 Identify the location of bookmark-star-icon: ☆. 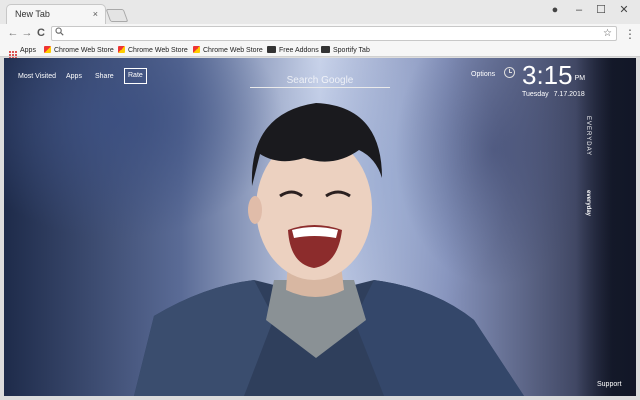
(607, 33).